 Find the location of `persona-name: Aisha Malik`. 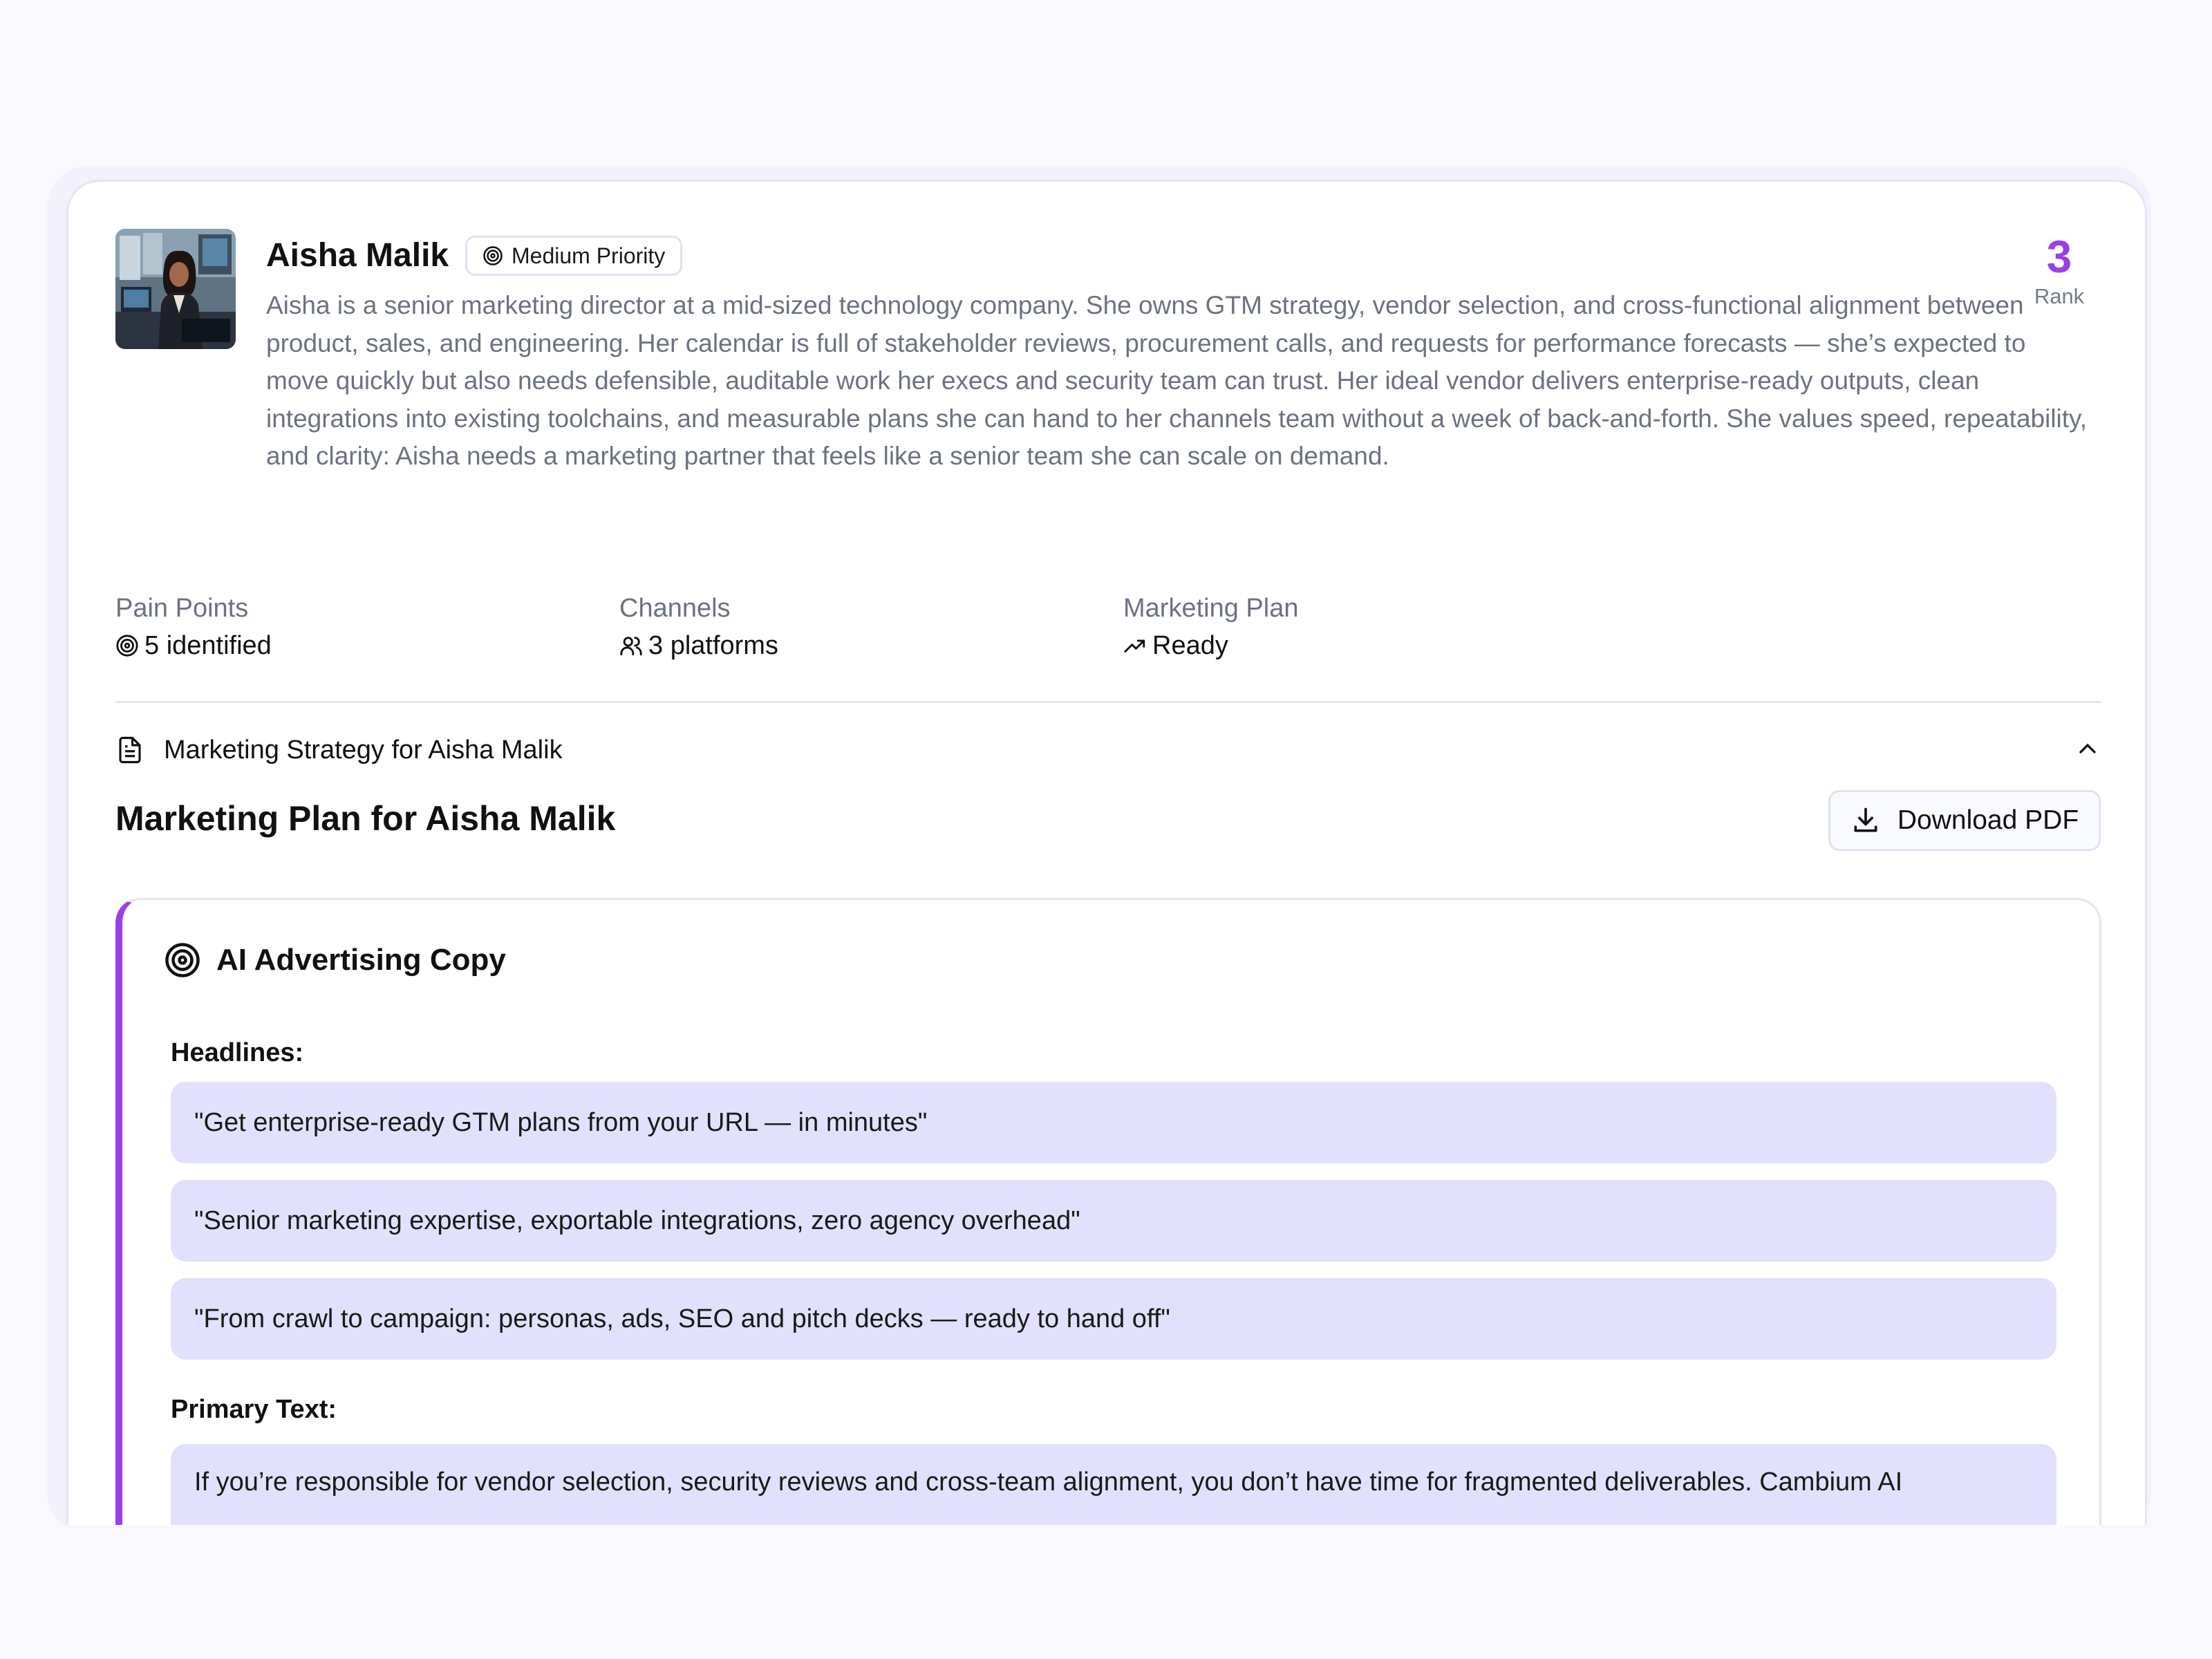

persona-name: Aisha Malik is located at coordinates (357, 256).